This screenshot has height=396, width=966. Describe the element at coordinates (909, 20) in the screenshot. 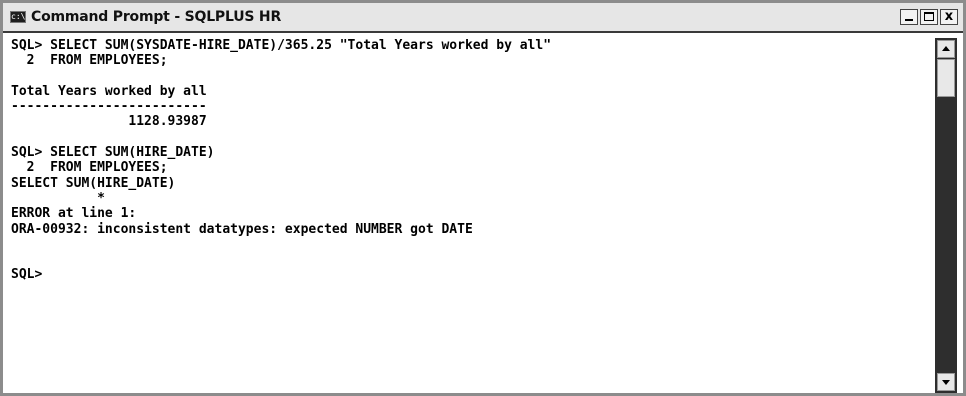

I see `minimize-icon` at that location.